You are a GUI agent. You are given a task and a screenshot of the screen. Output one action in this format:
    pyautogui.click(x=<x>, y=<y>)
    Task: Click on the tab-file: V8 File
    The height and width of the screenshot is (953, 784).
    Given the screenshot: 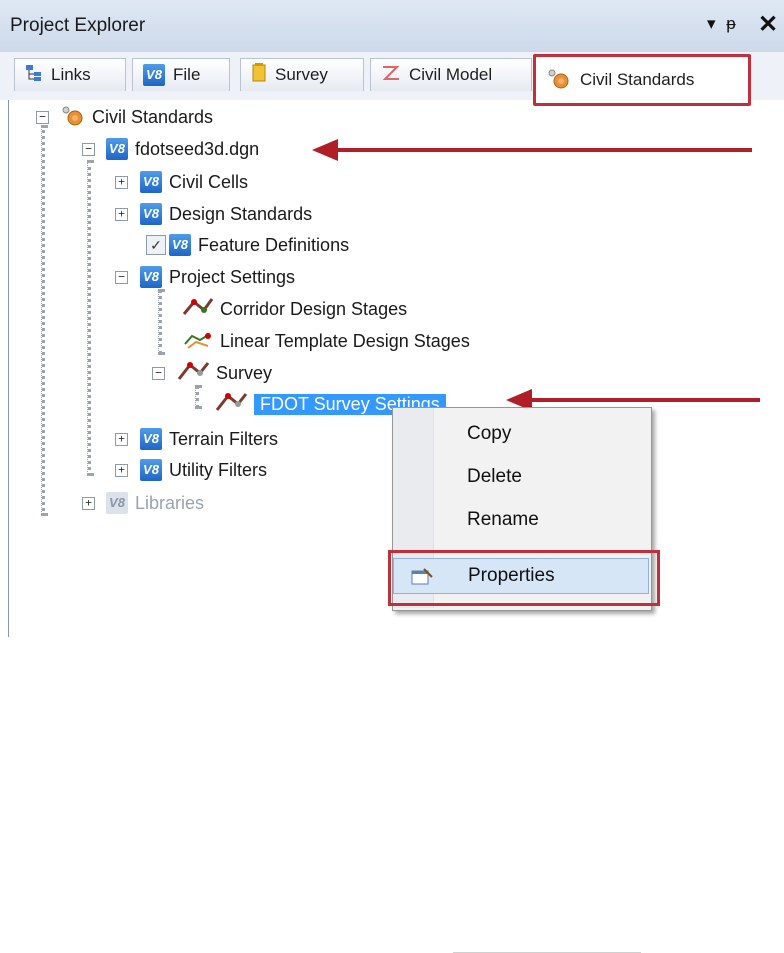 What is the action you would take?
    pyautogui.click(x=181, y=74)
    